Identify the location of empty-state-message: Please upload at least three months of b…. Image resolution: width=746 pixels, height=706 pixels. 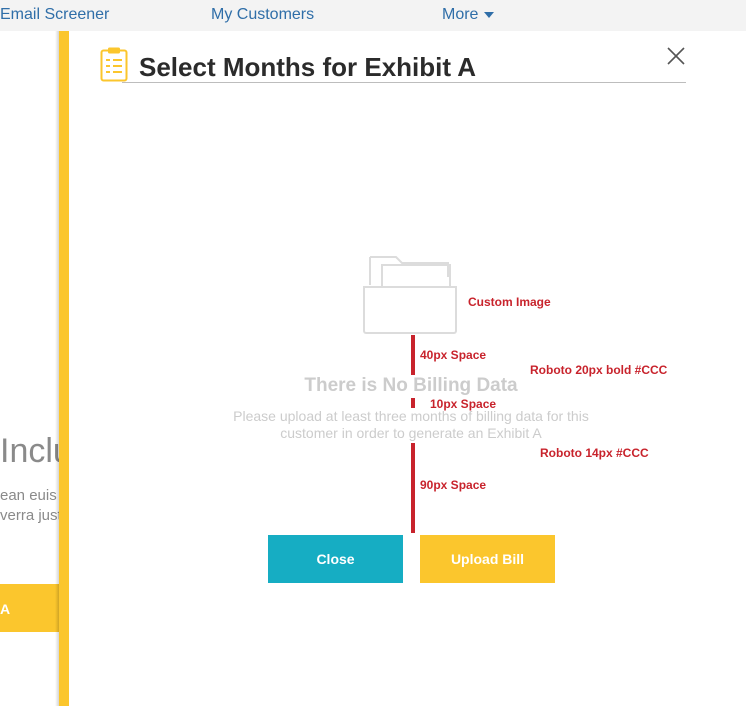
(411, 424).